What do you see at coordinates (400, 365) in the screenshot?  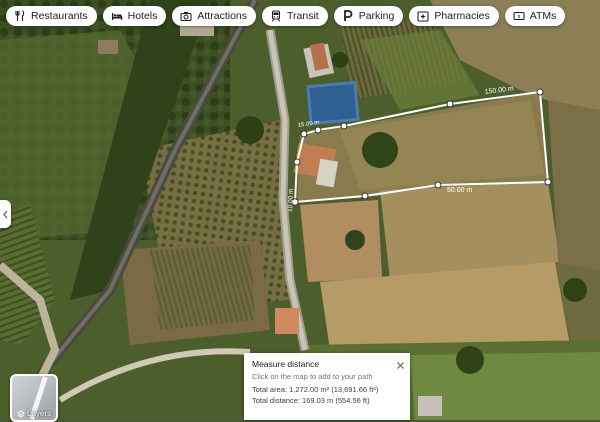 I see `close-icon` at bounding box center [400, 365].